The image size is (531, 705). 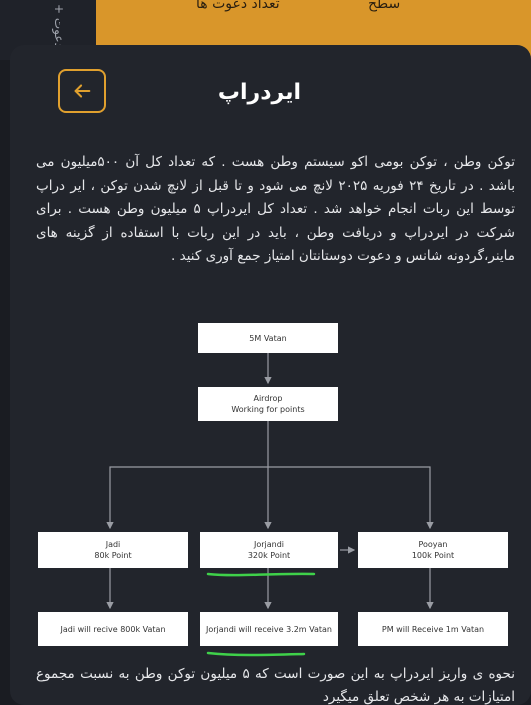 I want to click on back-button, so click(x=82, y=91).